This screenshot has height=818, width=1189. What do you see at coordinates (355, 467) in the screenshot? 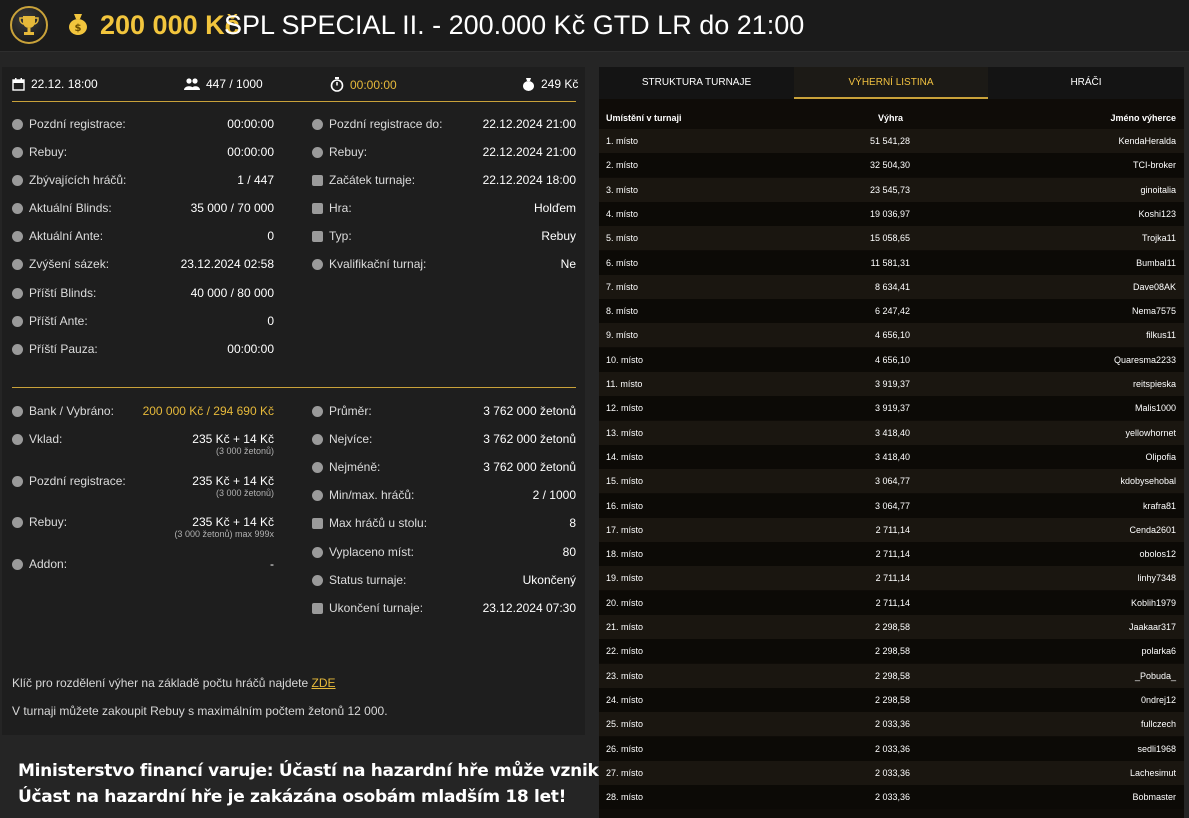
I see `stat-label: Nejméně:` at bounding box center [355, 467].